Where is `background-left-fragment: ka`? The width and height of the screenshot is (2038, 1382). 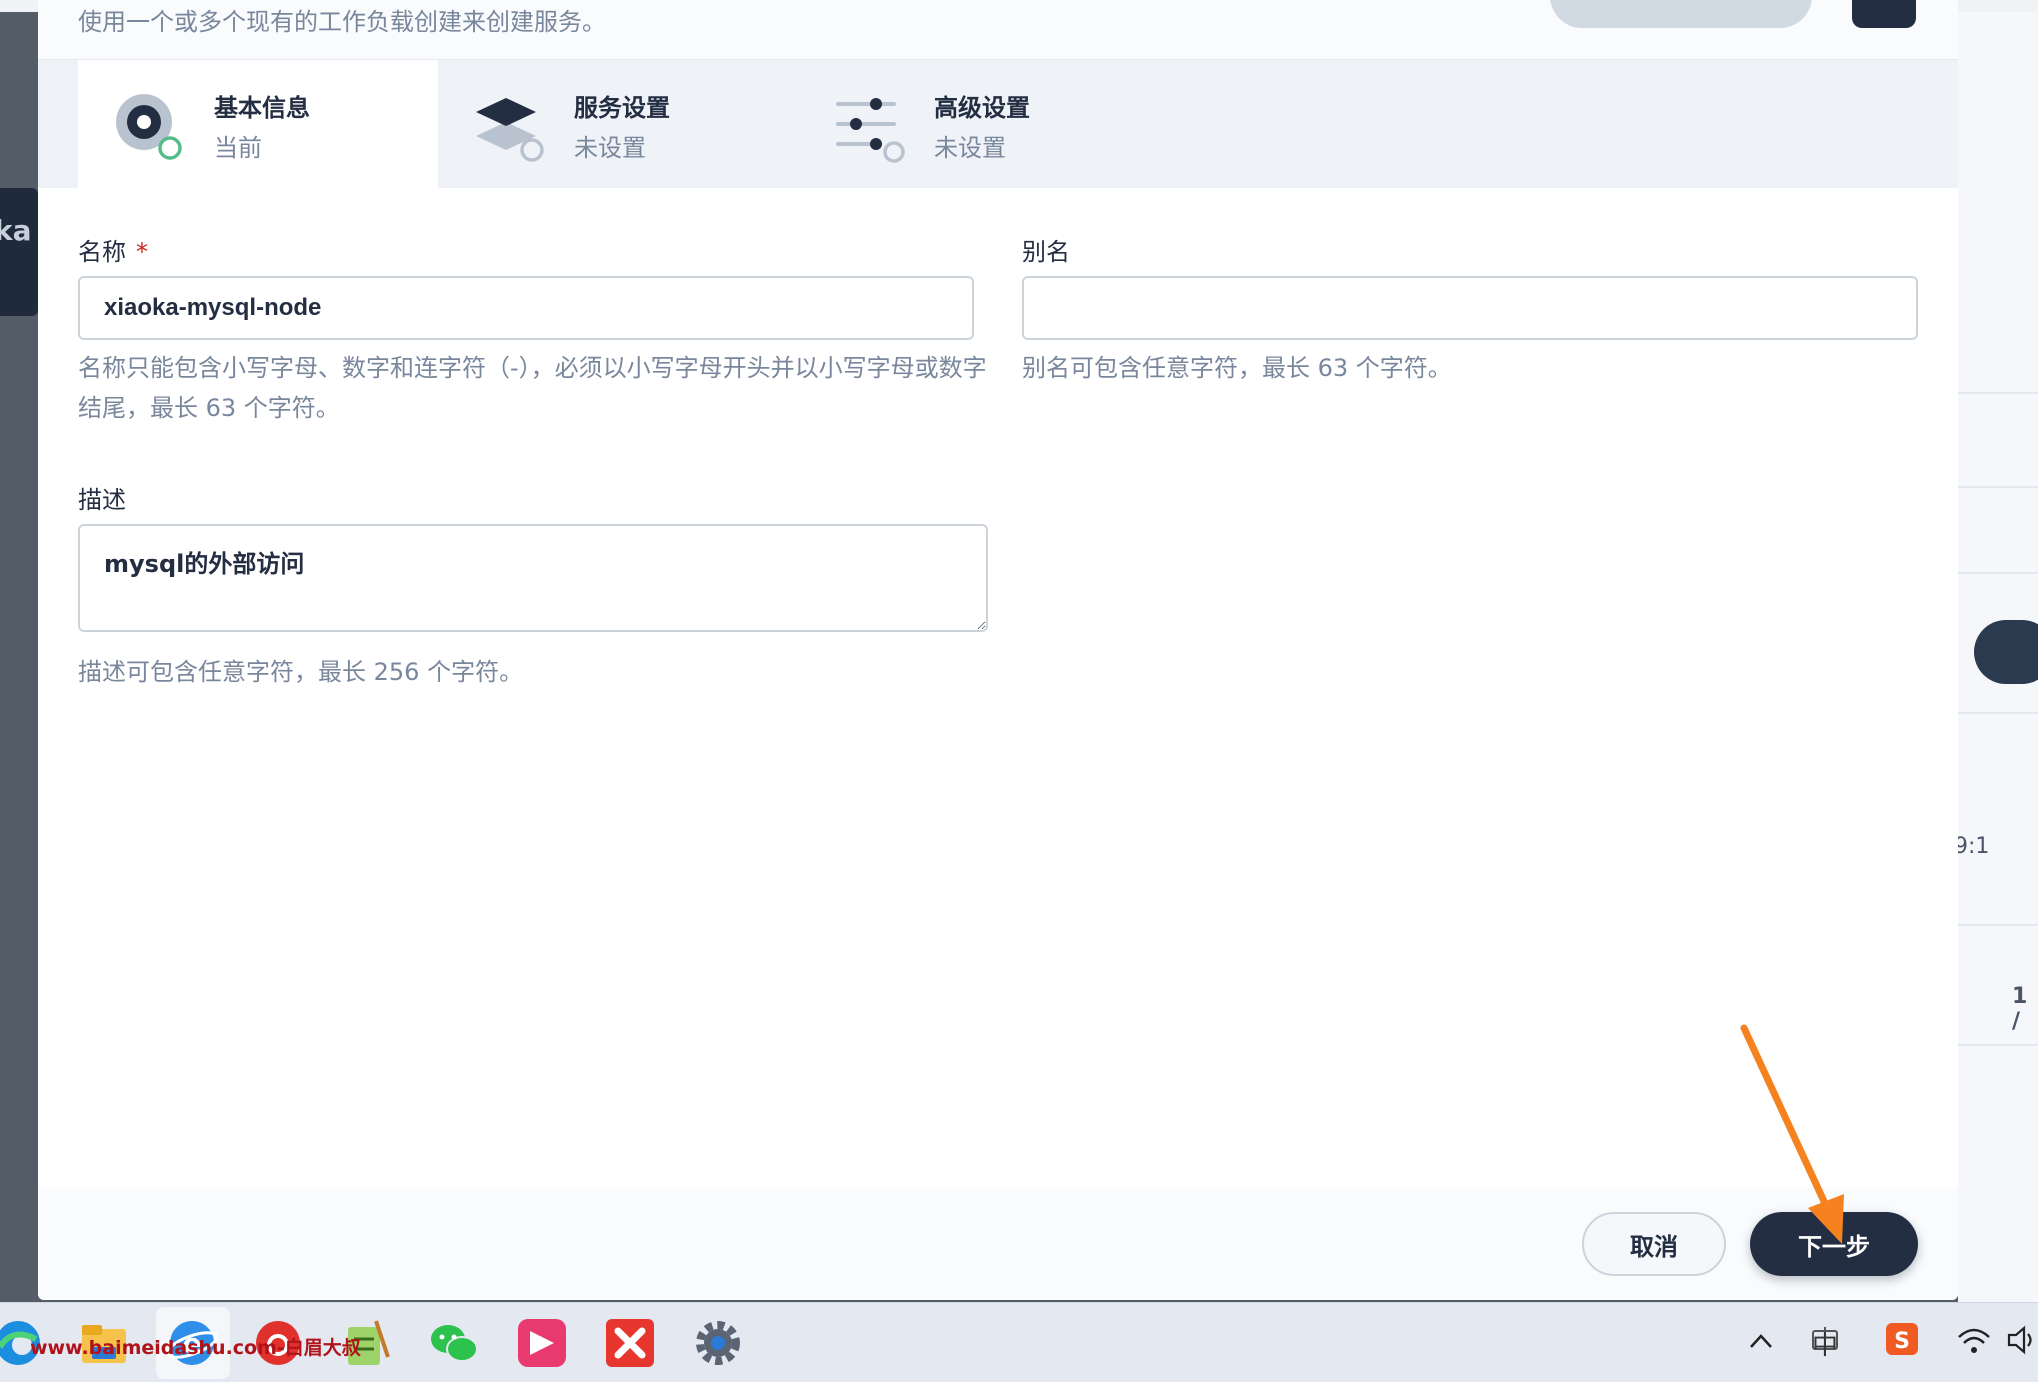 background-left-fragment: ka is located at coordinates (16, 230).